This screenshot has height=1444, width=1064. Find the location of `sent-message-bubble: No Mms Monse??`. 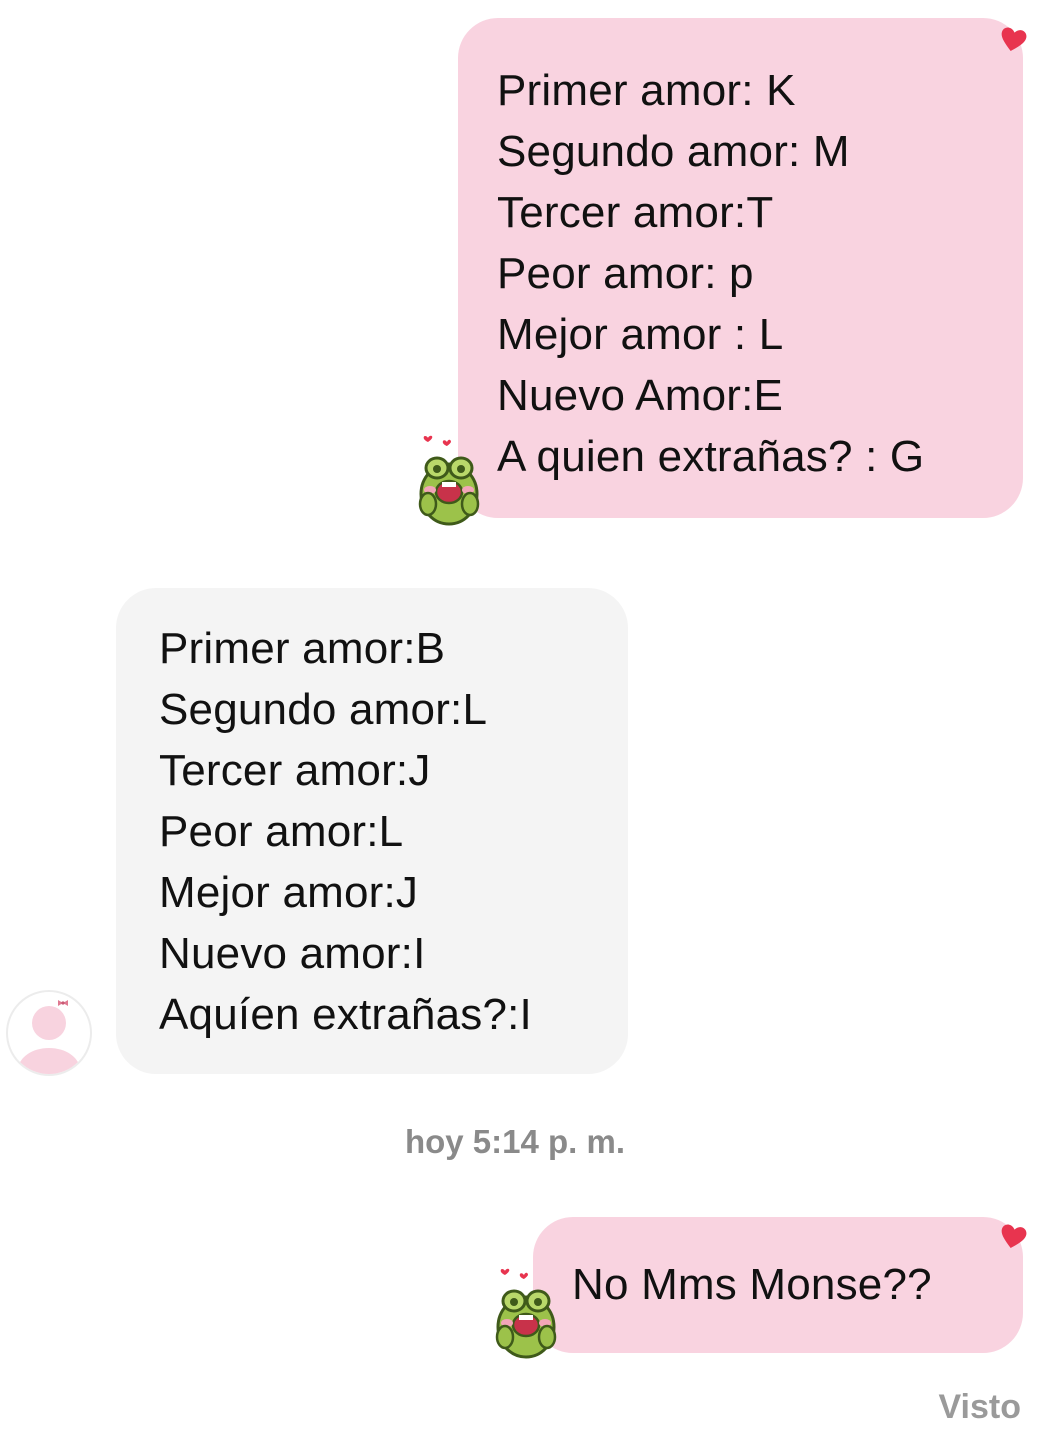

sent-message-bubble: No Mms Monse?? is located at coordinates (778, 1285).